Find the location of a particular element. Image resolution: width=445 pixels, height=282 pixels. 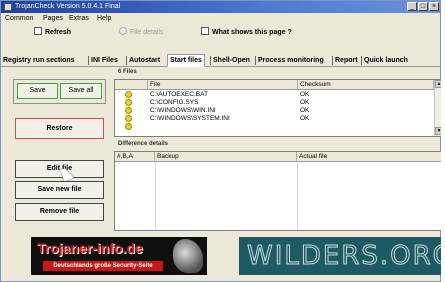

menu-pages: Pages is located at coordinates (53, 18).